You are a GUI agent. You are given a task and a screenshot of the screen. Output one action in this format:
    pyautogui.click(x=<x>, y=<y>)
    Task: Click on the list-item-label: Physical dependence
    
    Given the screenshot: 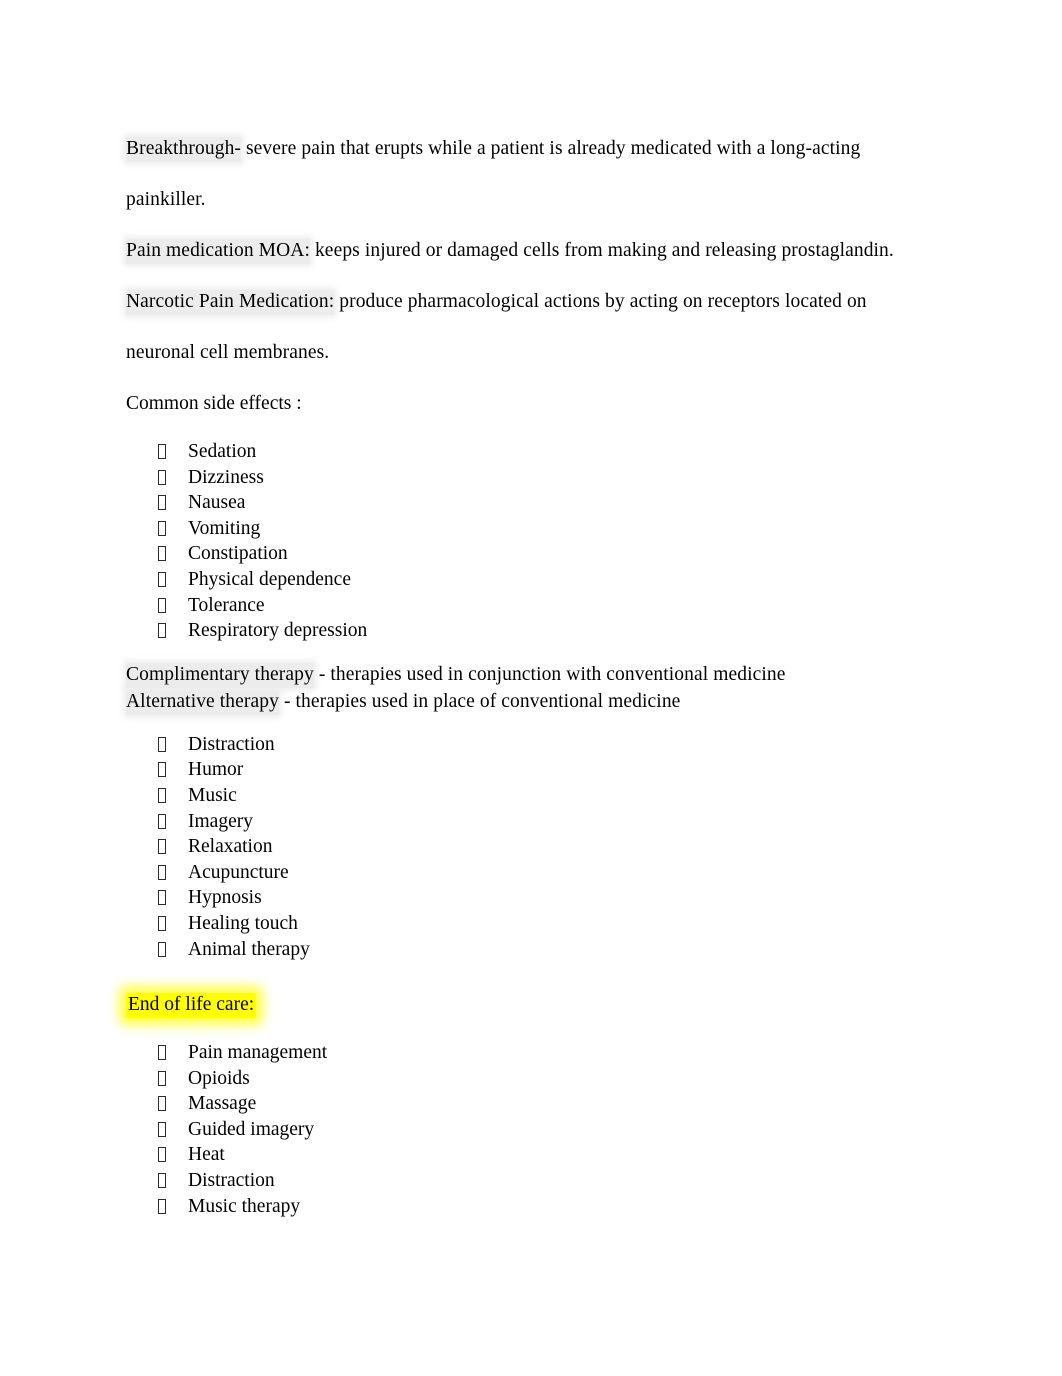 What is the action you would take?
    pyautogui.click(x=269, y=579)
    